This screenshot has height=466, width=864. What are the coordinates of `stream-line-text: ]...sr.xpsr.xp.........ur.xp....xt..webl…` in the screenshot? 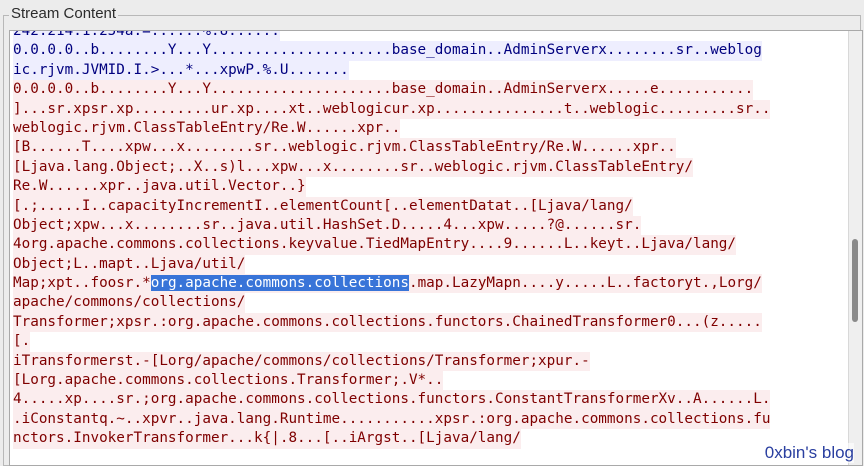 It's located at (392, 109).